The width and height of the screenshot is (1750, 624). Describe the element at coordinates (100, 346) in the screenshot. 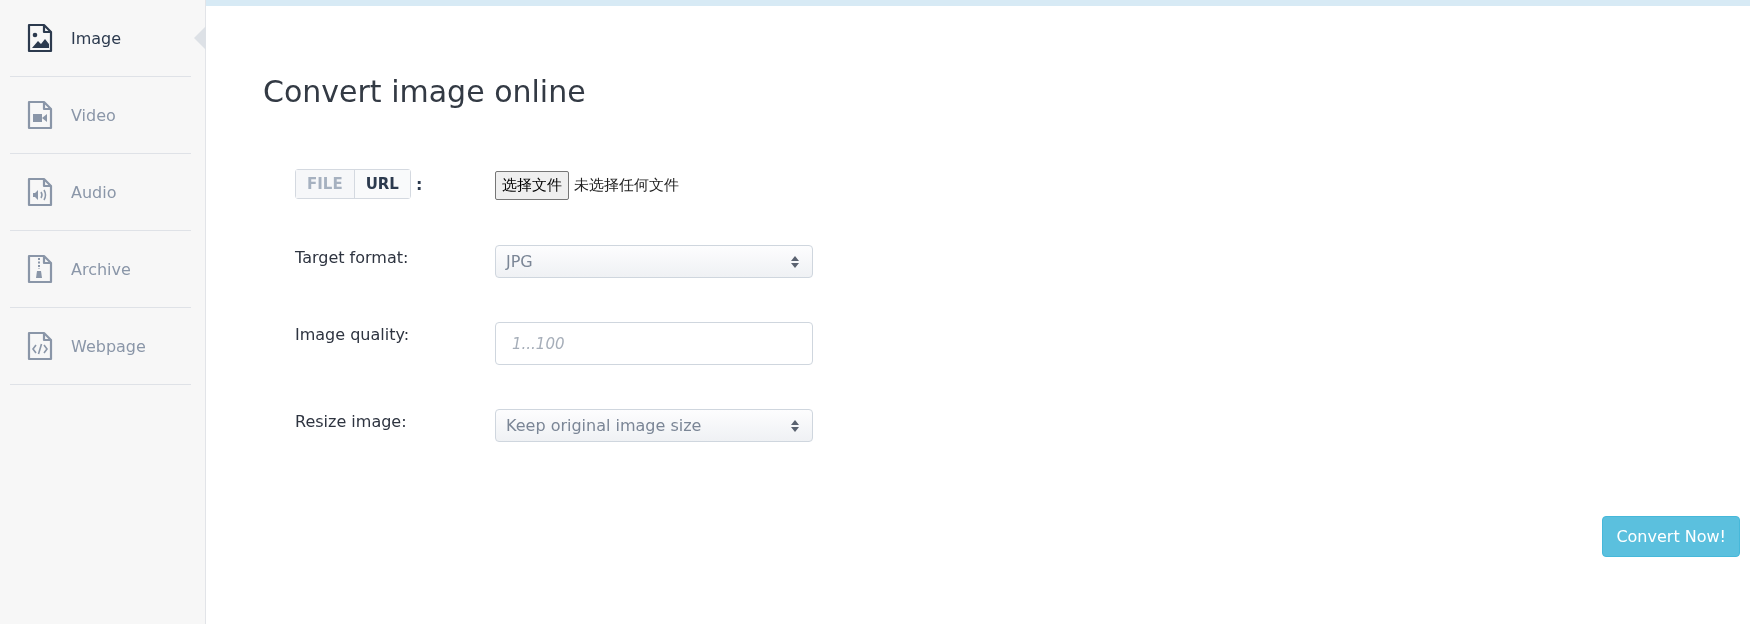

I see `sidebar-item: Webpage` at that location.